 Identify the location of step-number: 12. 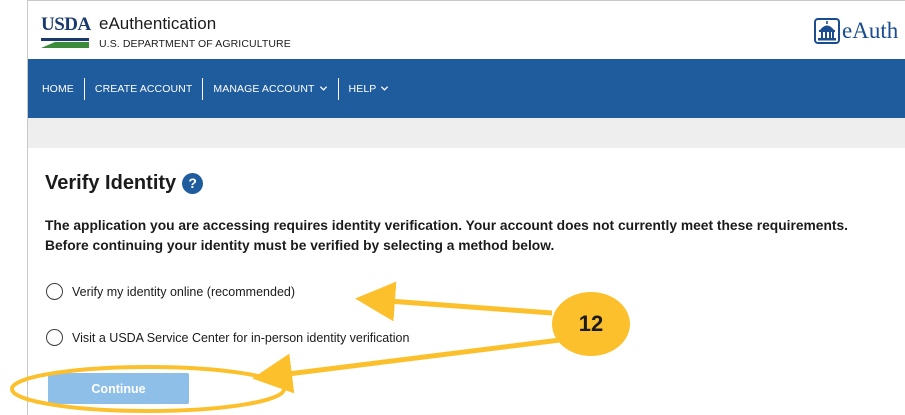
(591, 323).